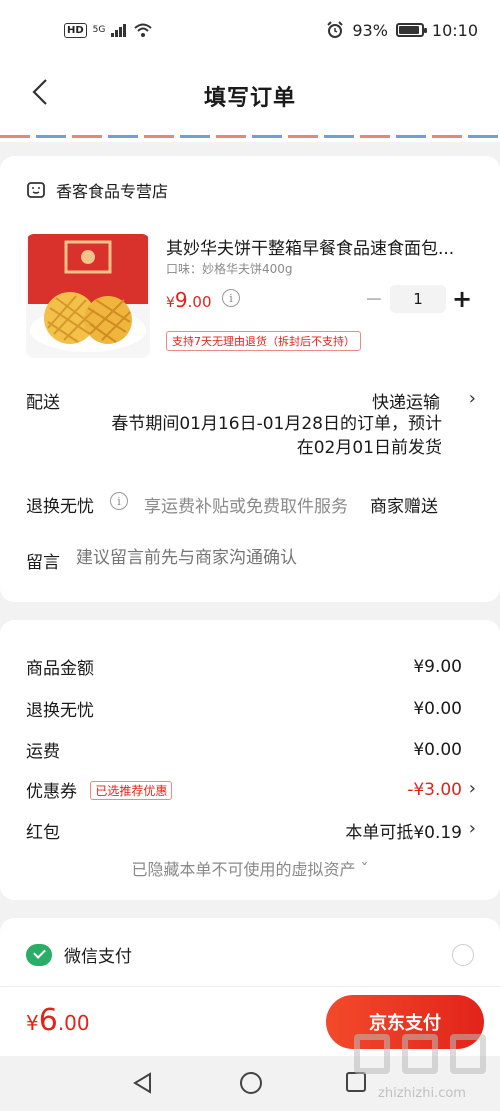  I want to click on price-currency: ¥, so click(170, 303).